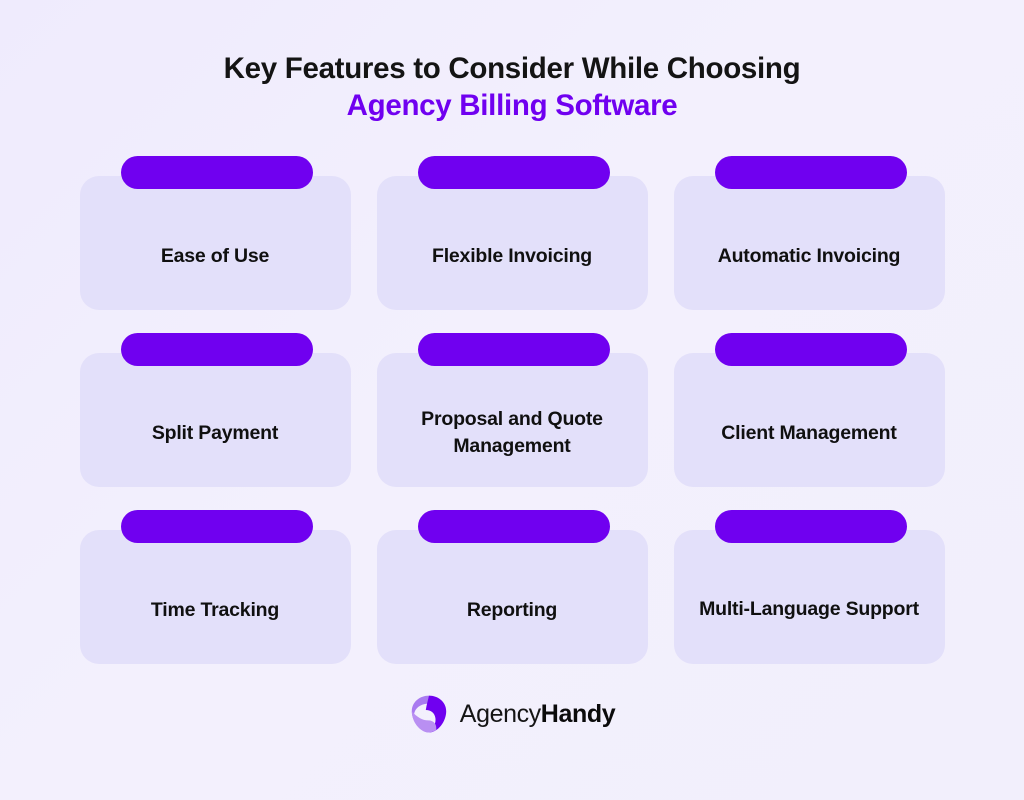  Describe the element at coordinates (512, 256) in the screenshot. I see `card-label: Flexible Invoicing` at that location.